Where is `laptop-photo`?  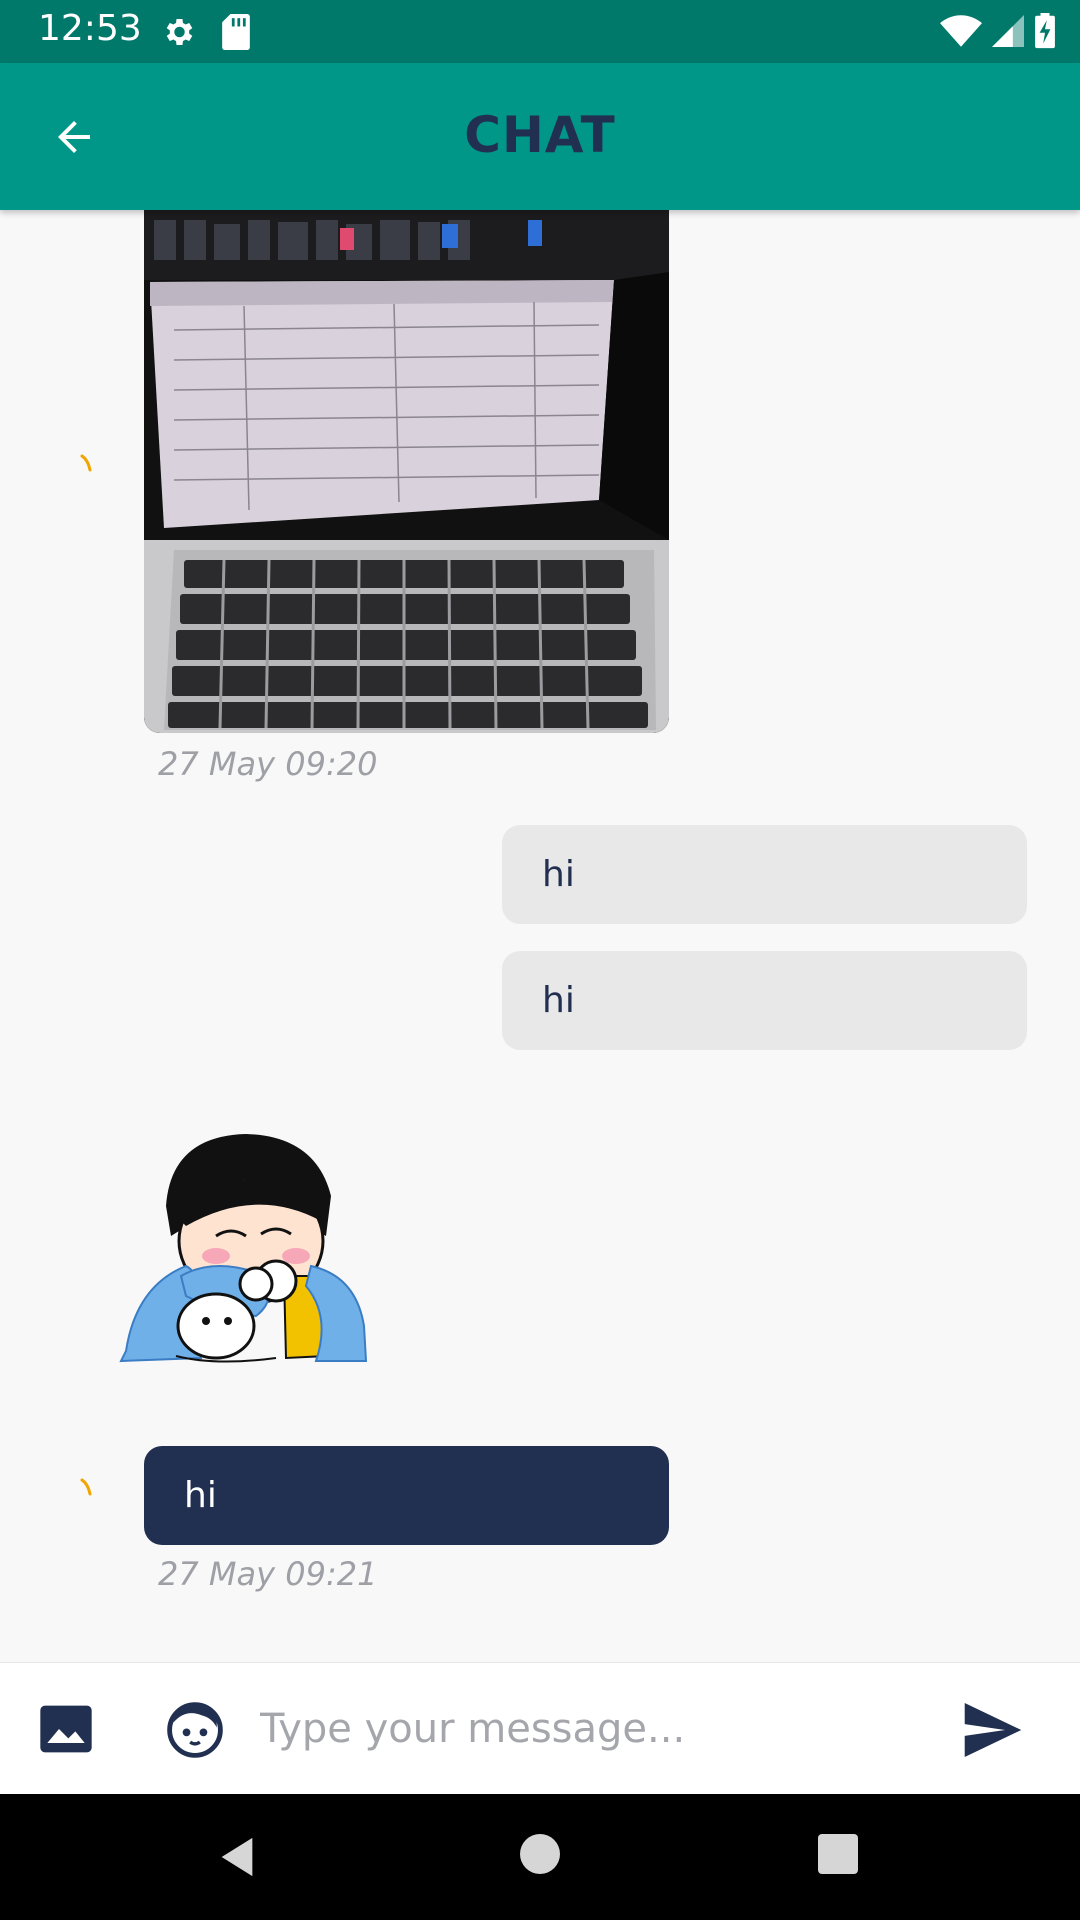 laptop-photo is located at coordinates (406, 471).